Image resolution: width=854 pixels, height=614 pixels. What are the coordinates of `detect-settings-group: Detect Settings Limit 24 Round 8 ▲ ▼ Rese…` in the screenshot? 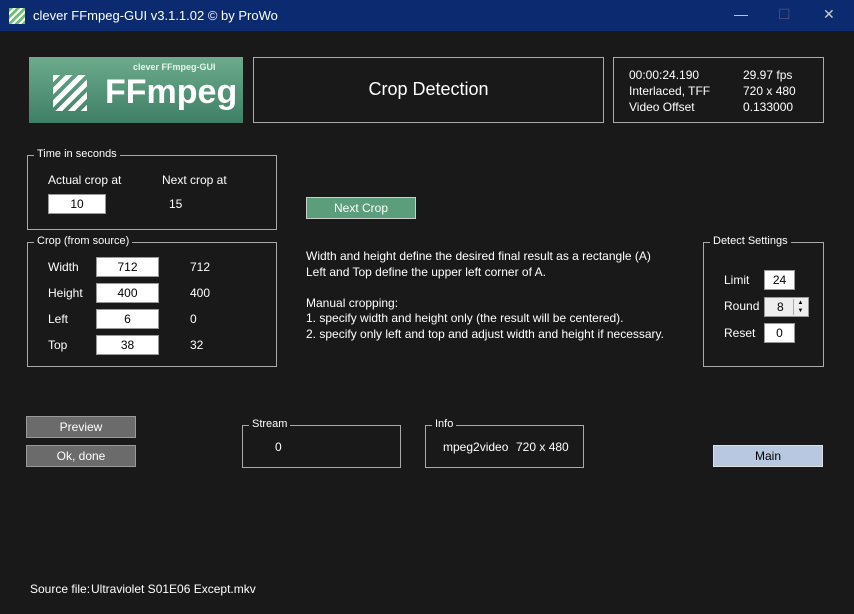 It's located at (763, 301).